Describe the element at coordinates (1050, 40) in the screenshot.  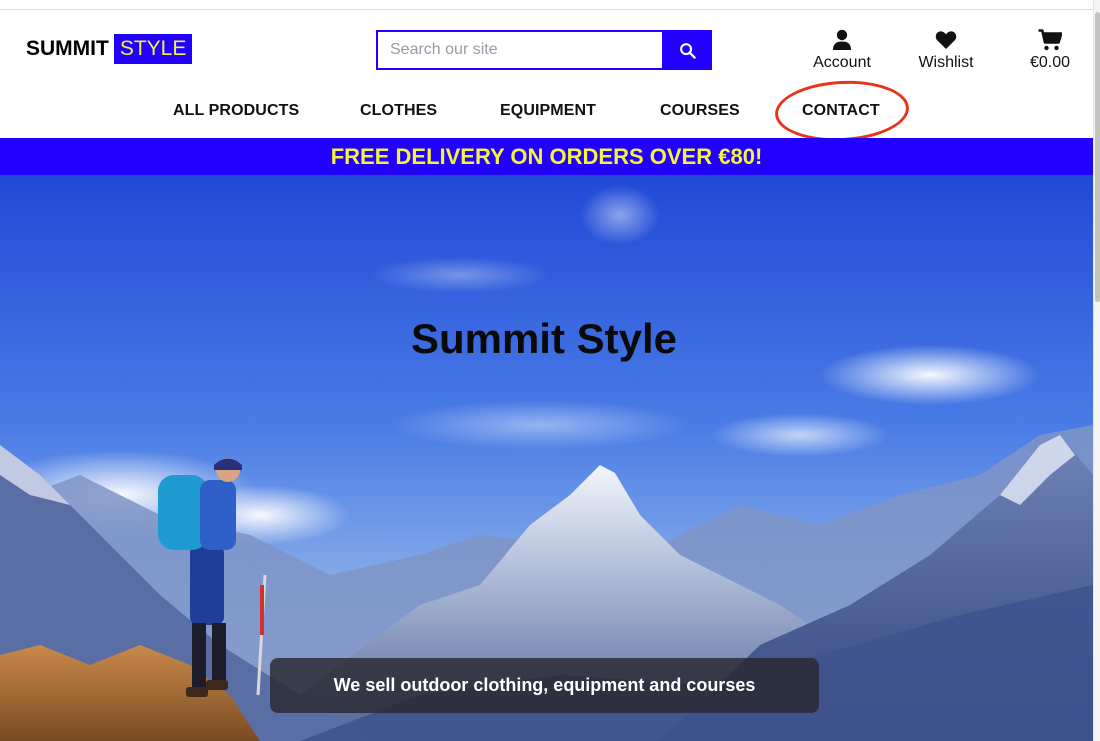
I see `cart-icon` at that location.